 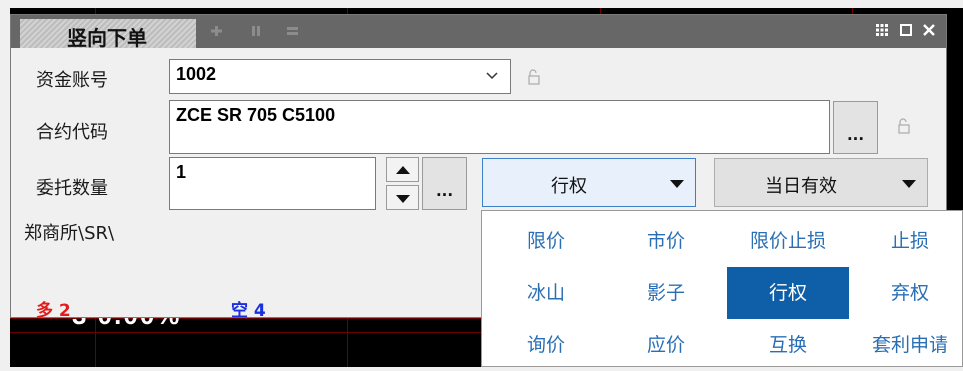 I want to click on short-position-value: 4, so click(x=259, y=311).